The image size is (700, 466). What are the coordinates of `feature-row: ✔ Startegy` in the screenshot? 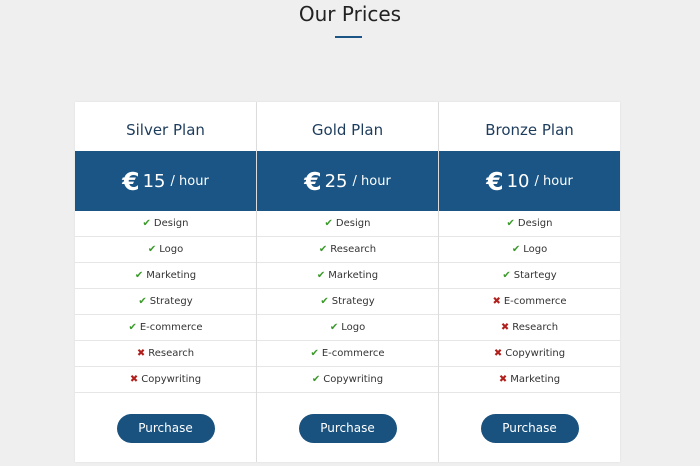 It's located at (529, 276).